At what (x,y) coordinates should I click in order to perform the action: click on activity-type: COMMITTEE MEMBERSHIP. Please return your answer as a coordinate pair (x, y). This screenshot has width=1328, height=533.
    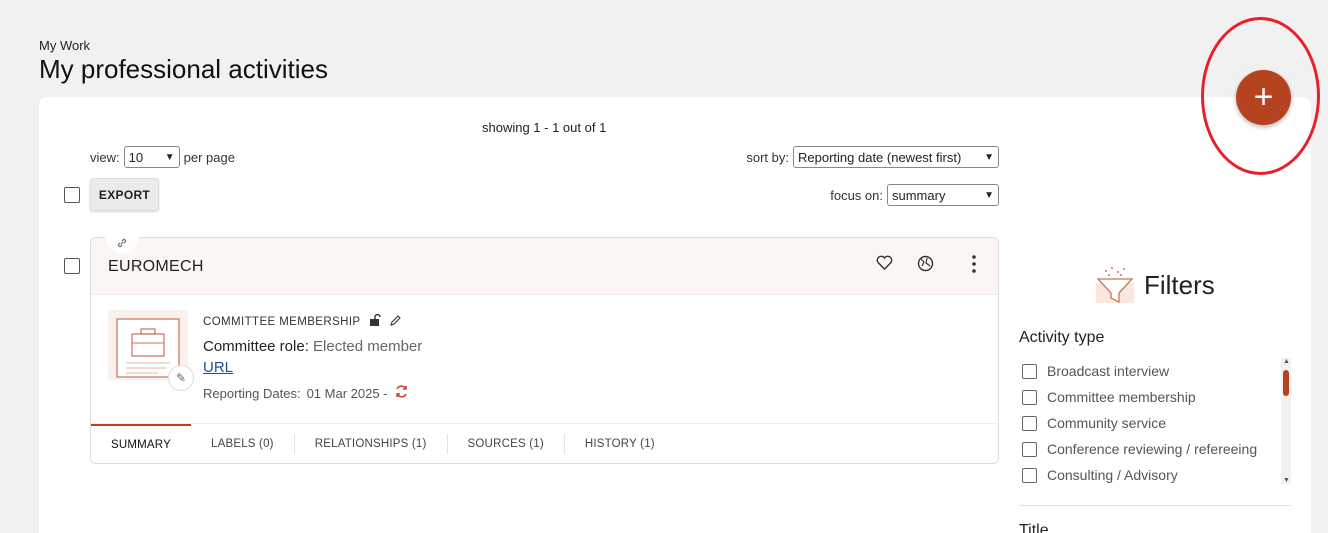
    Looking at the image, I should click on (282, 321).